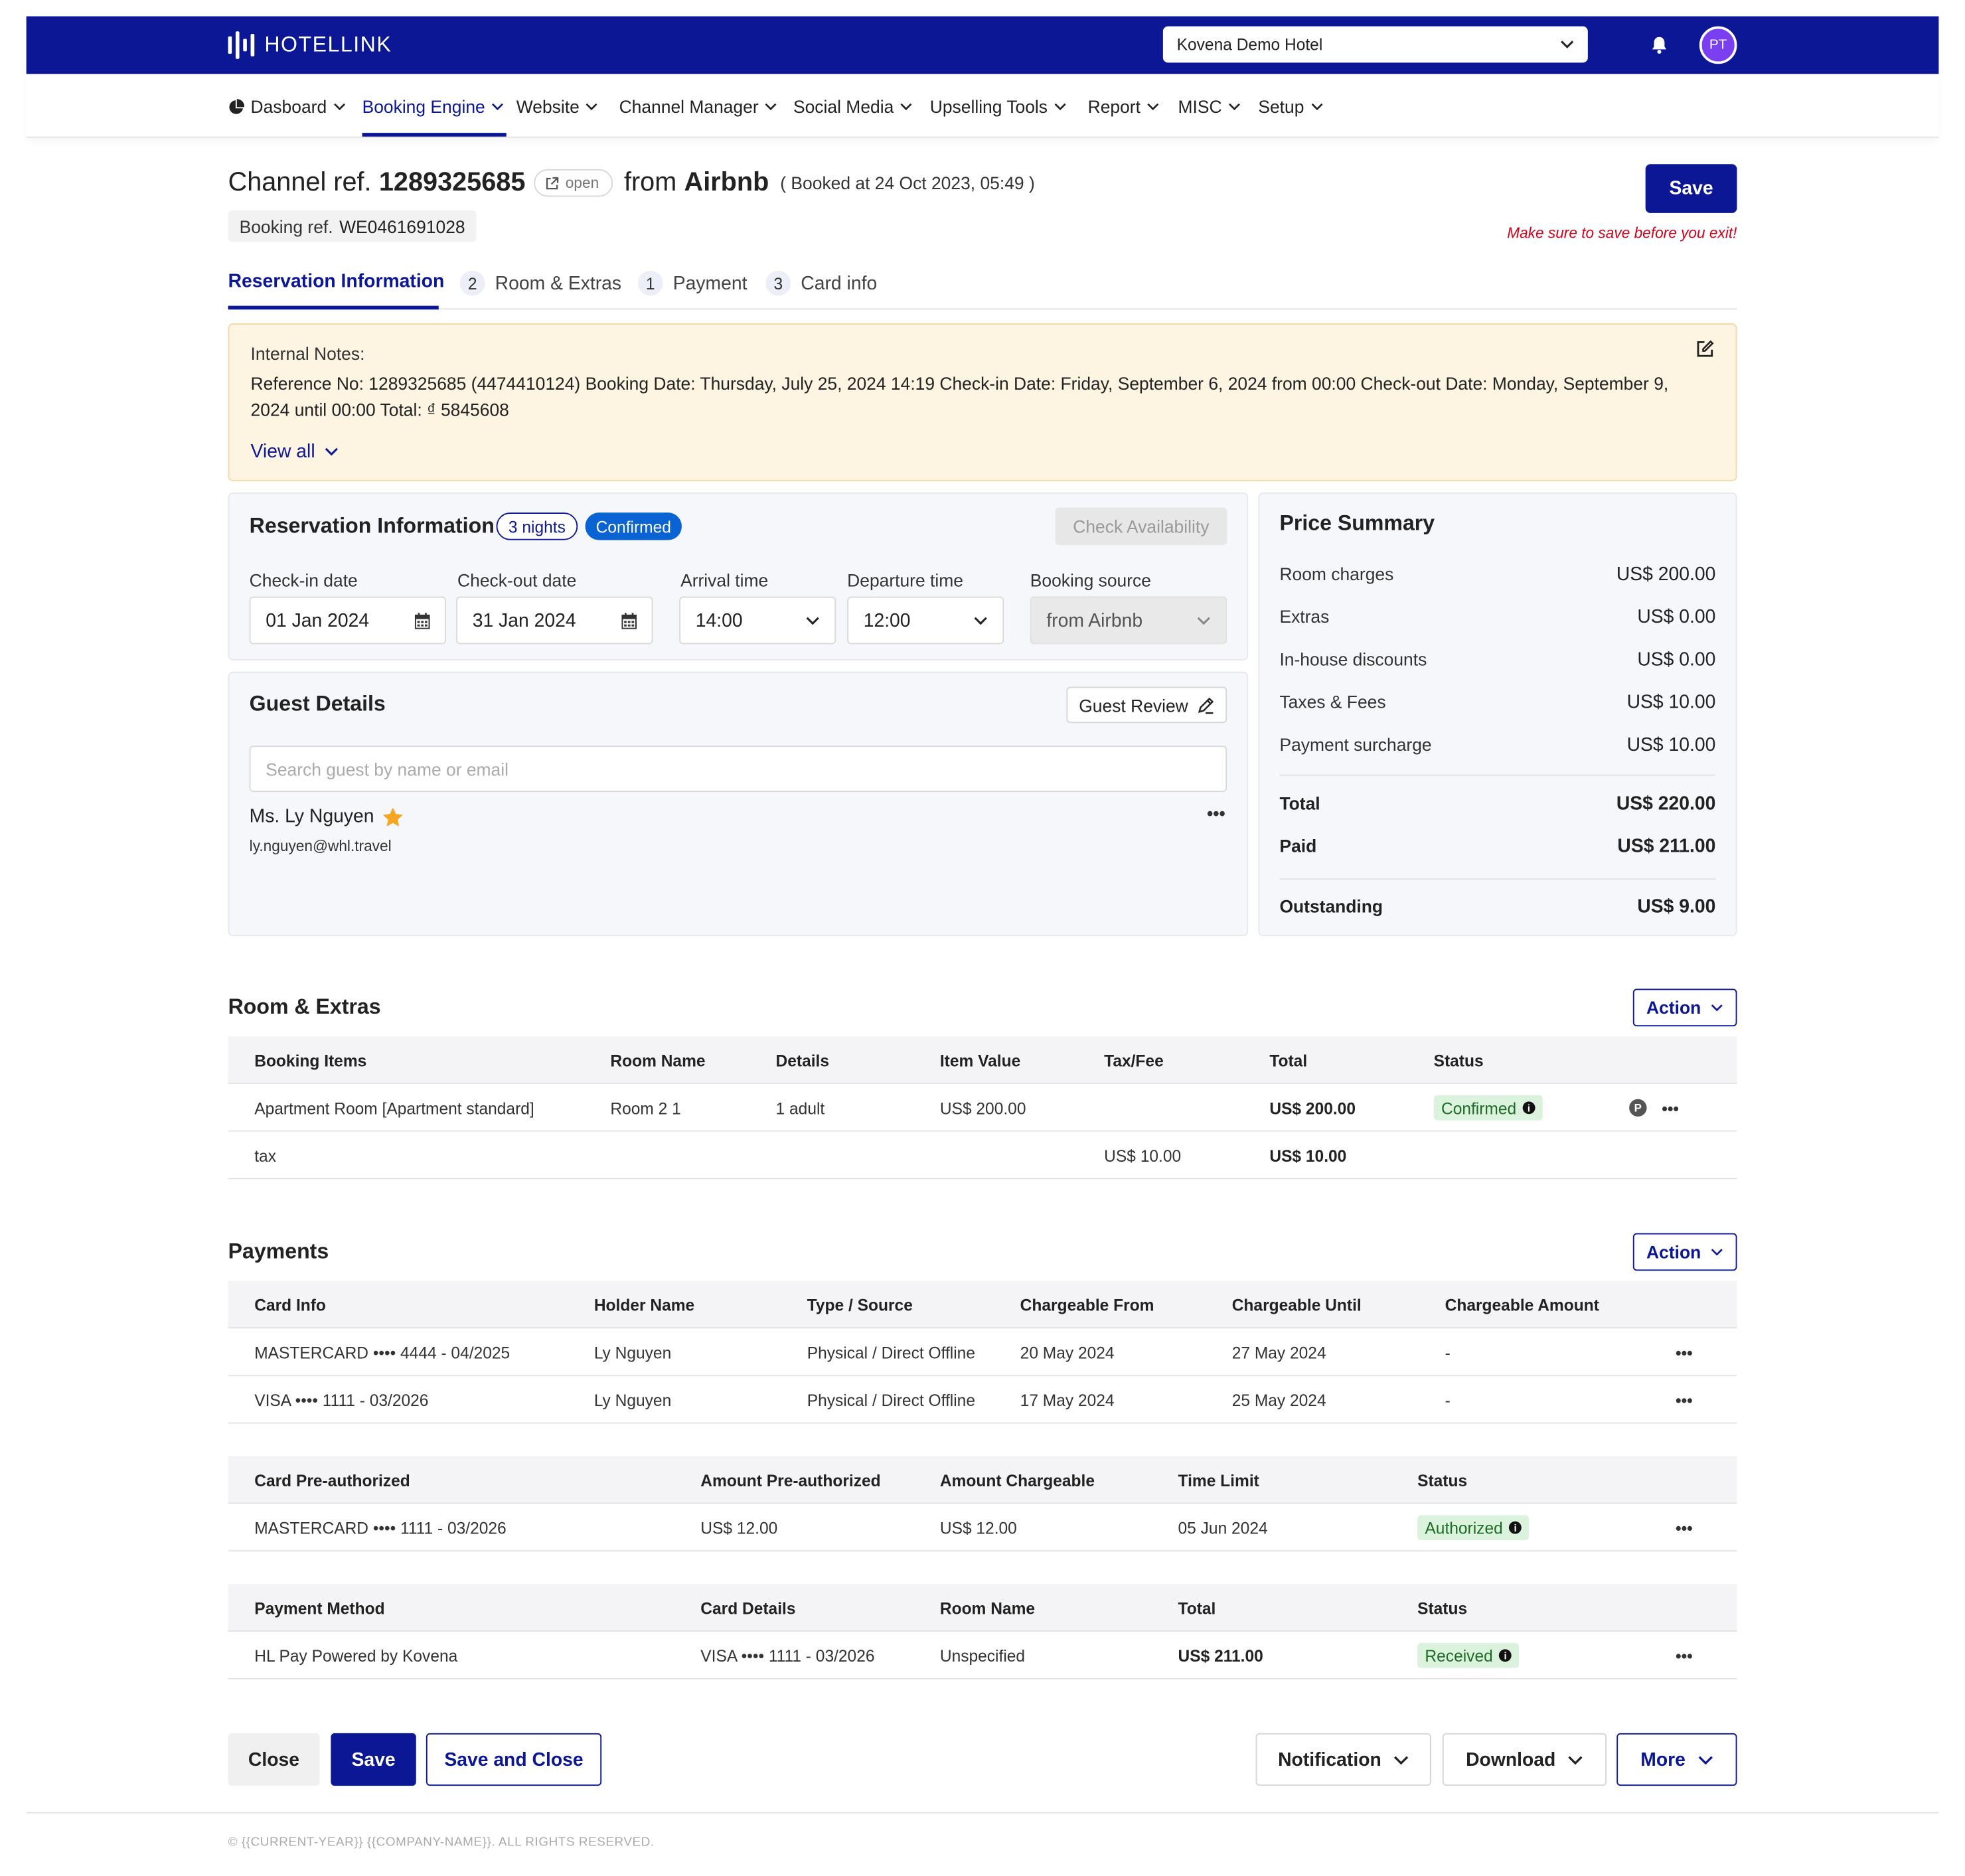  What do you see at coordinates (748, 1608) in the screenshot?
I see `column-header: Card Details` at bounding box center [748, 1608].